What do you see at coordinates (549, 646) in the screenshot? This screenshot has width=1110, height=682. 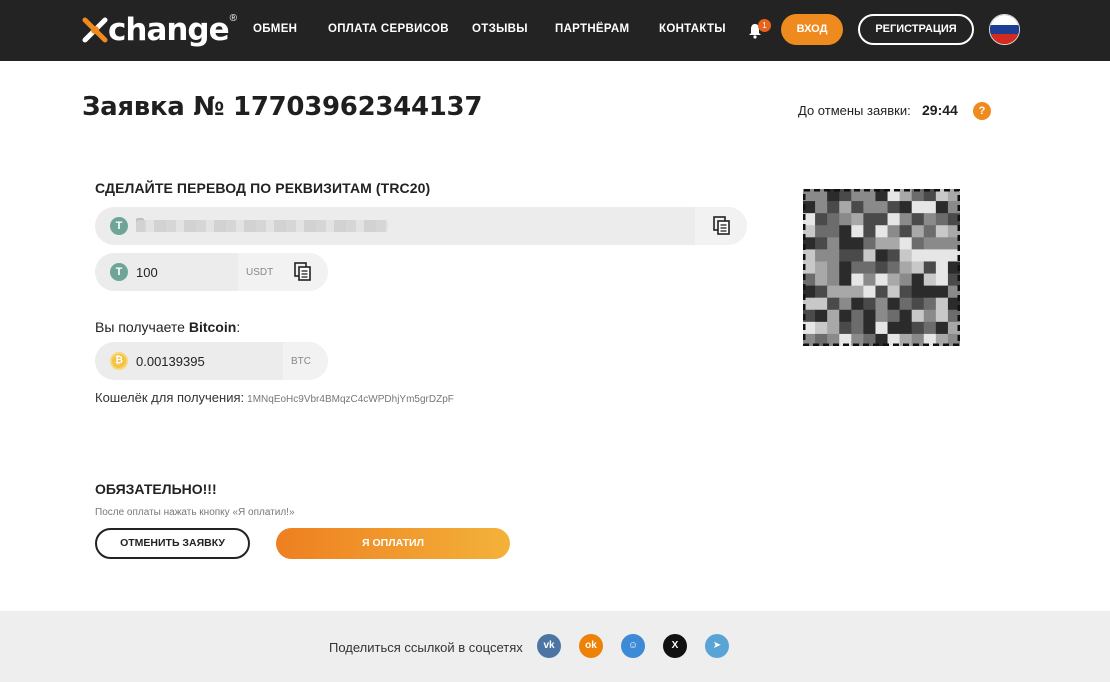 I see `vk-icon: vk` at bounding box center [549, 646].